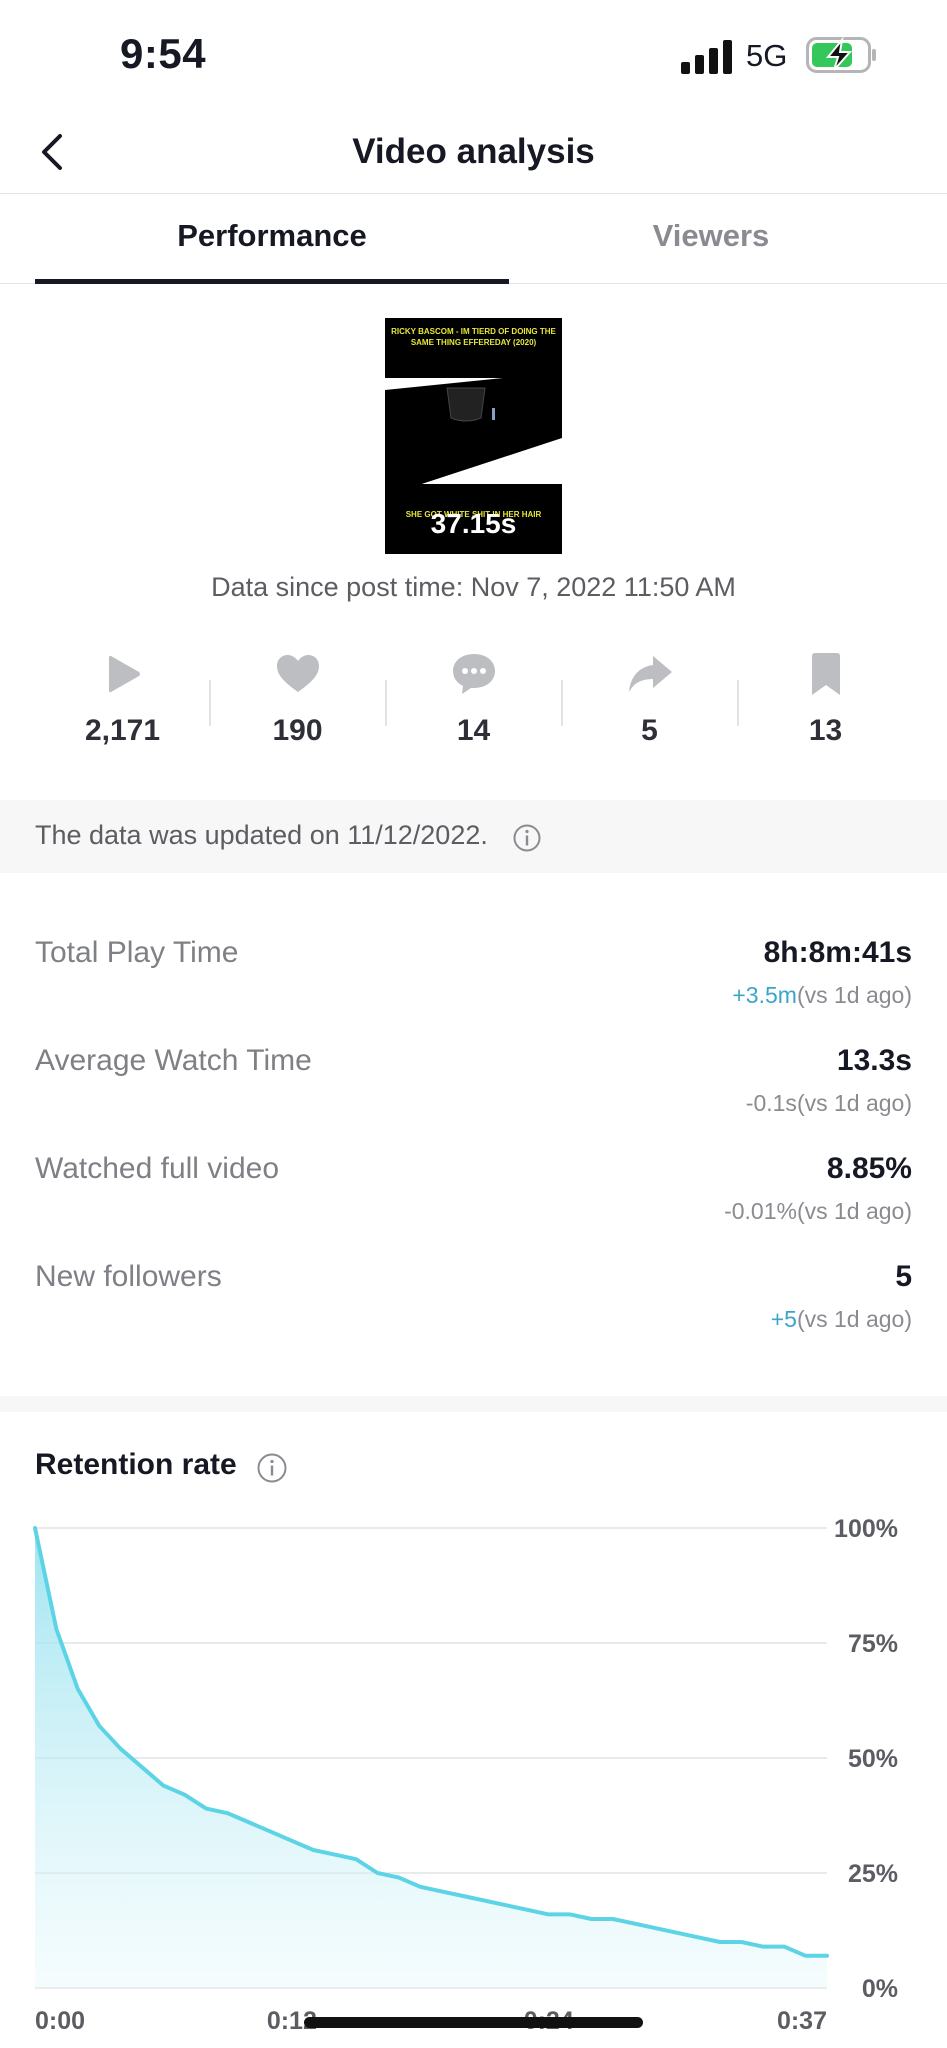 The image size is (947, 2048). I want to click on home-indicator, so click(473, 2022).